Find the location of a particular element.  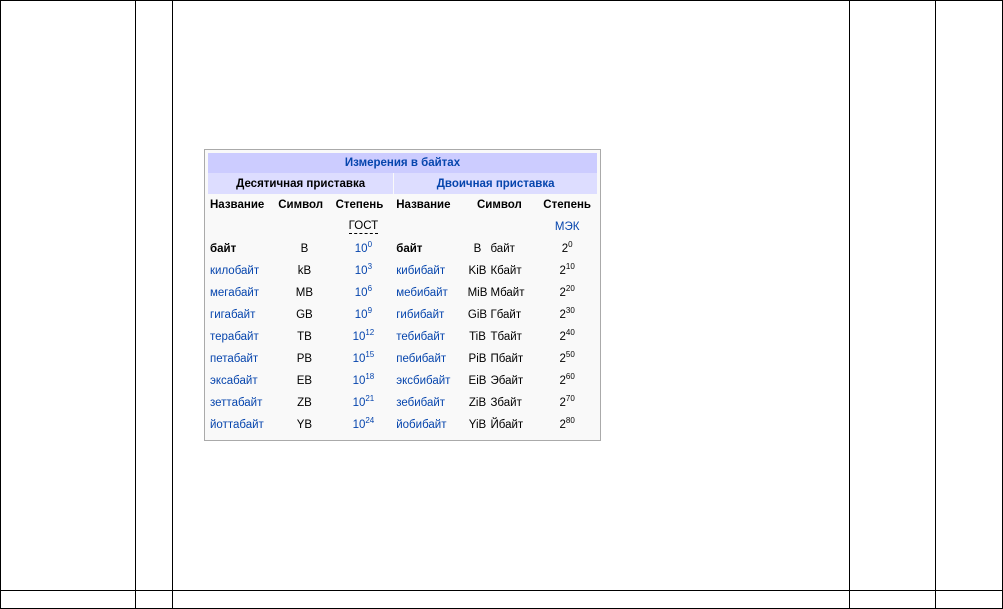

dec-power: 1015 is located at coordinates (364, 359).